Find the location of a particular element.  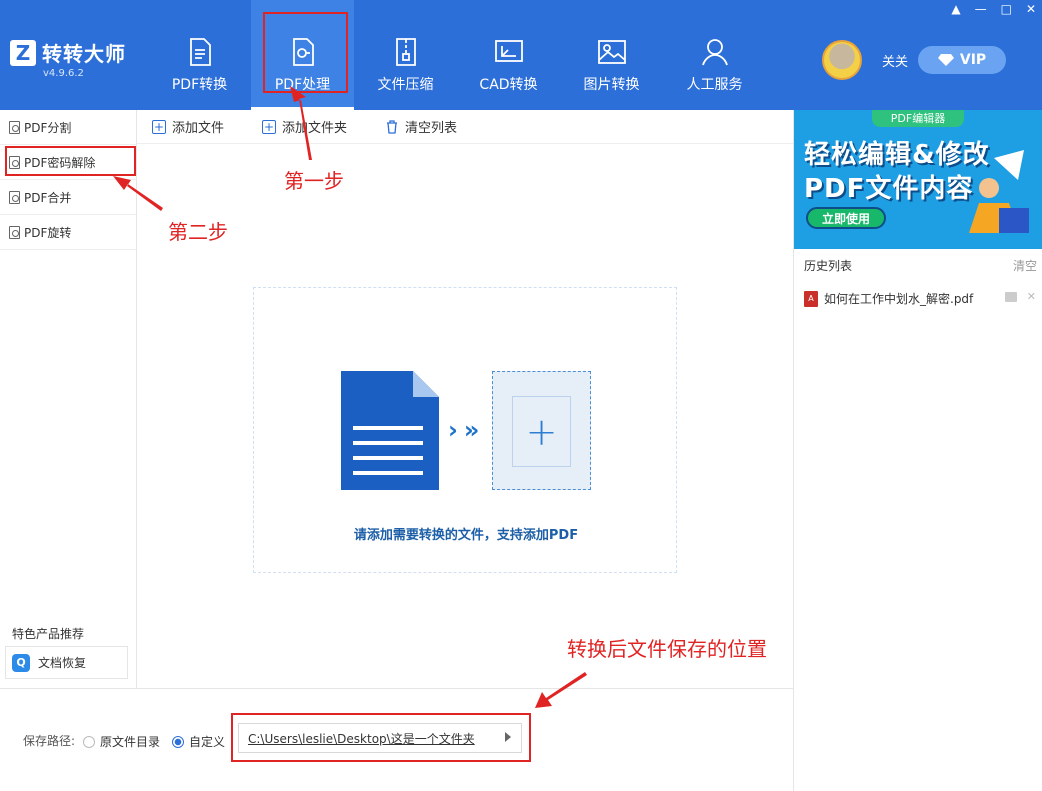

add-file-icon: + is located at coordinates (159, 126).